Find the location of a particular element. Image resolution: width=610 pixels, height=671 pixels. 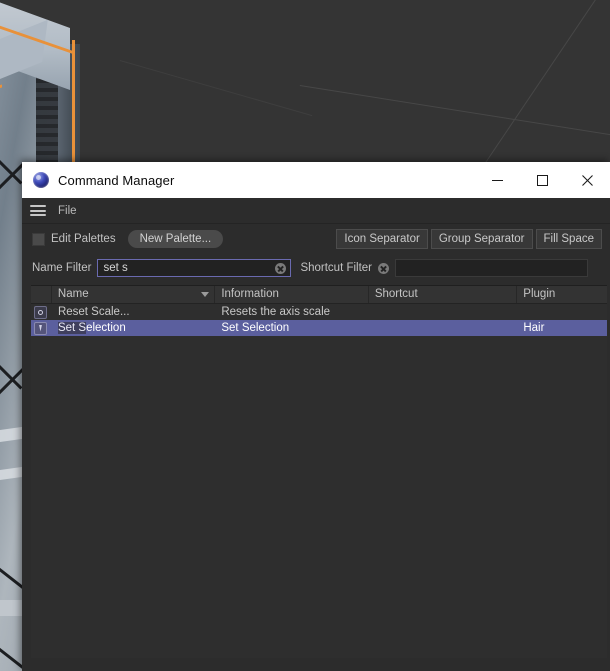

fill-space-button: Fill Space is located at coordinates (568, 239).